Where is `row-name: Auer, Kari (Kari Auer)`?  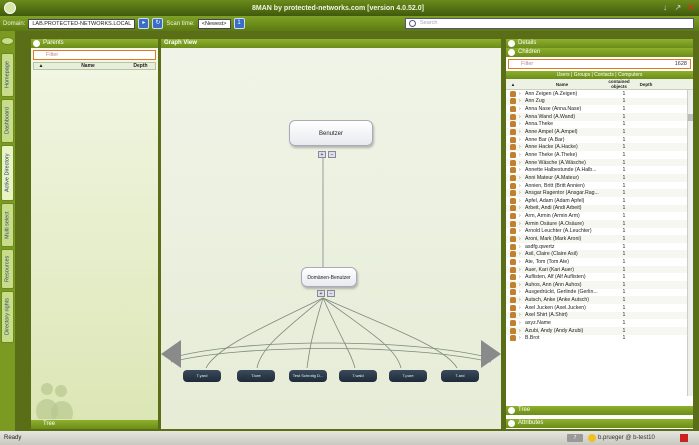 row-name: Auer, Kari (Kari Auer) is located at coordinates (550, 269).